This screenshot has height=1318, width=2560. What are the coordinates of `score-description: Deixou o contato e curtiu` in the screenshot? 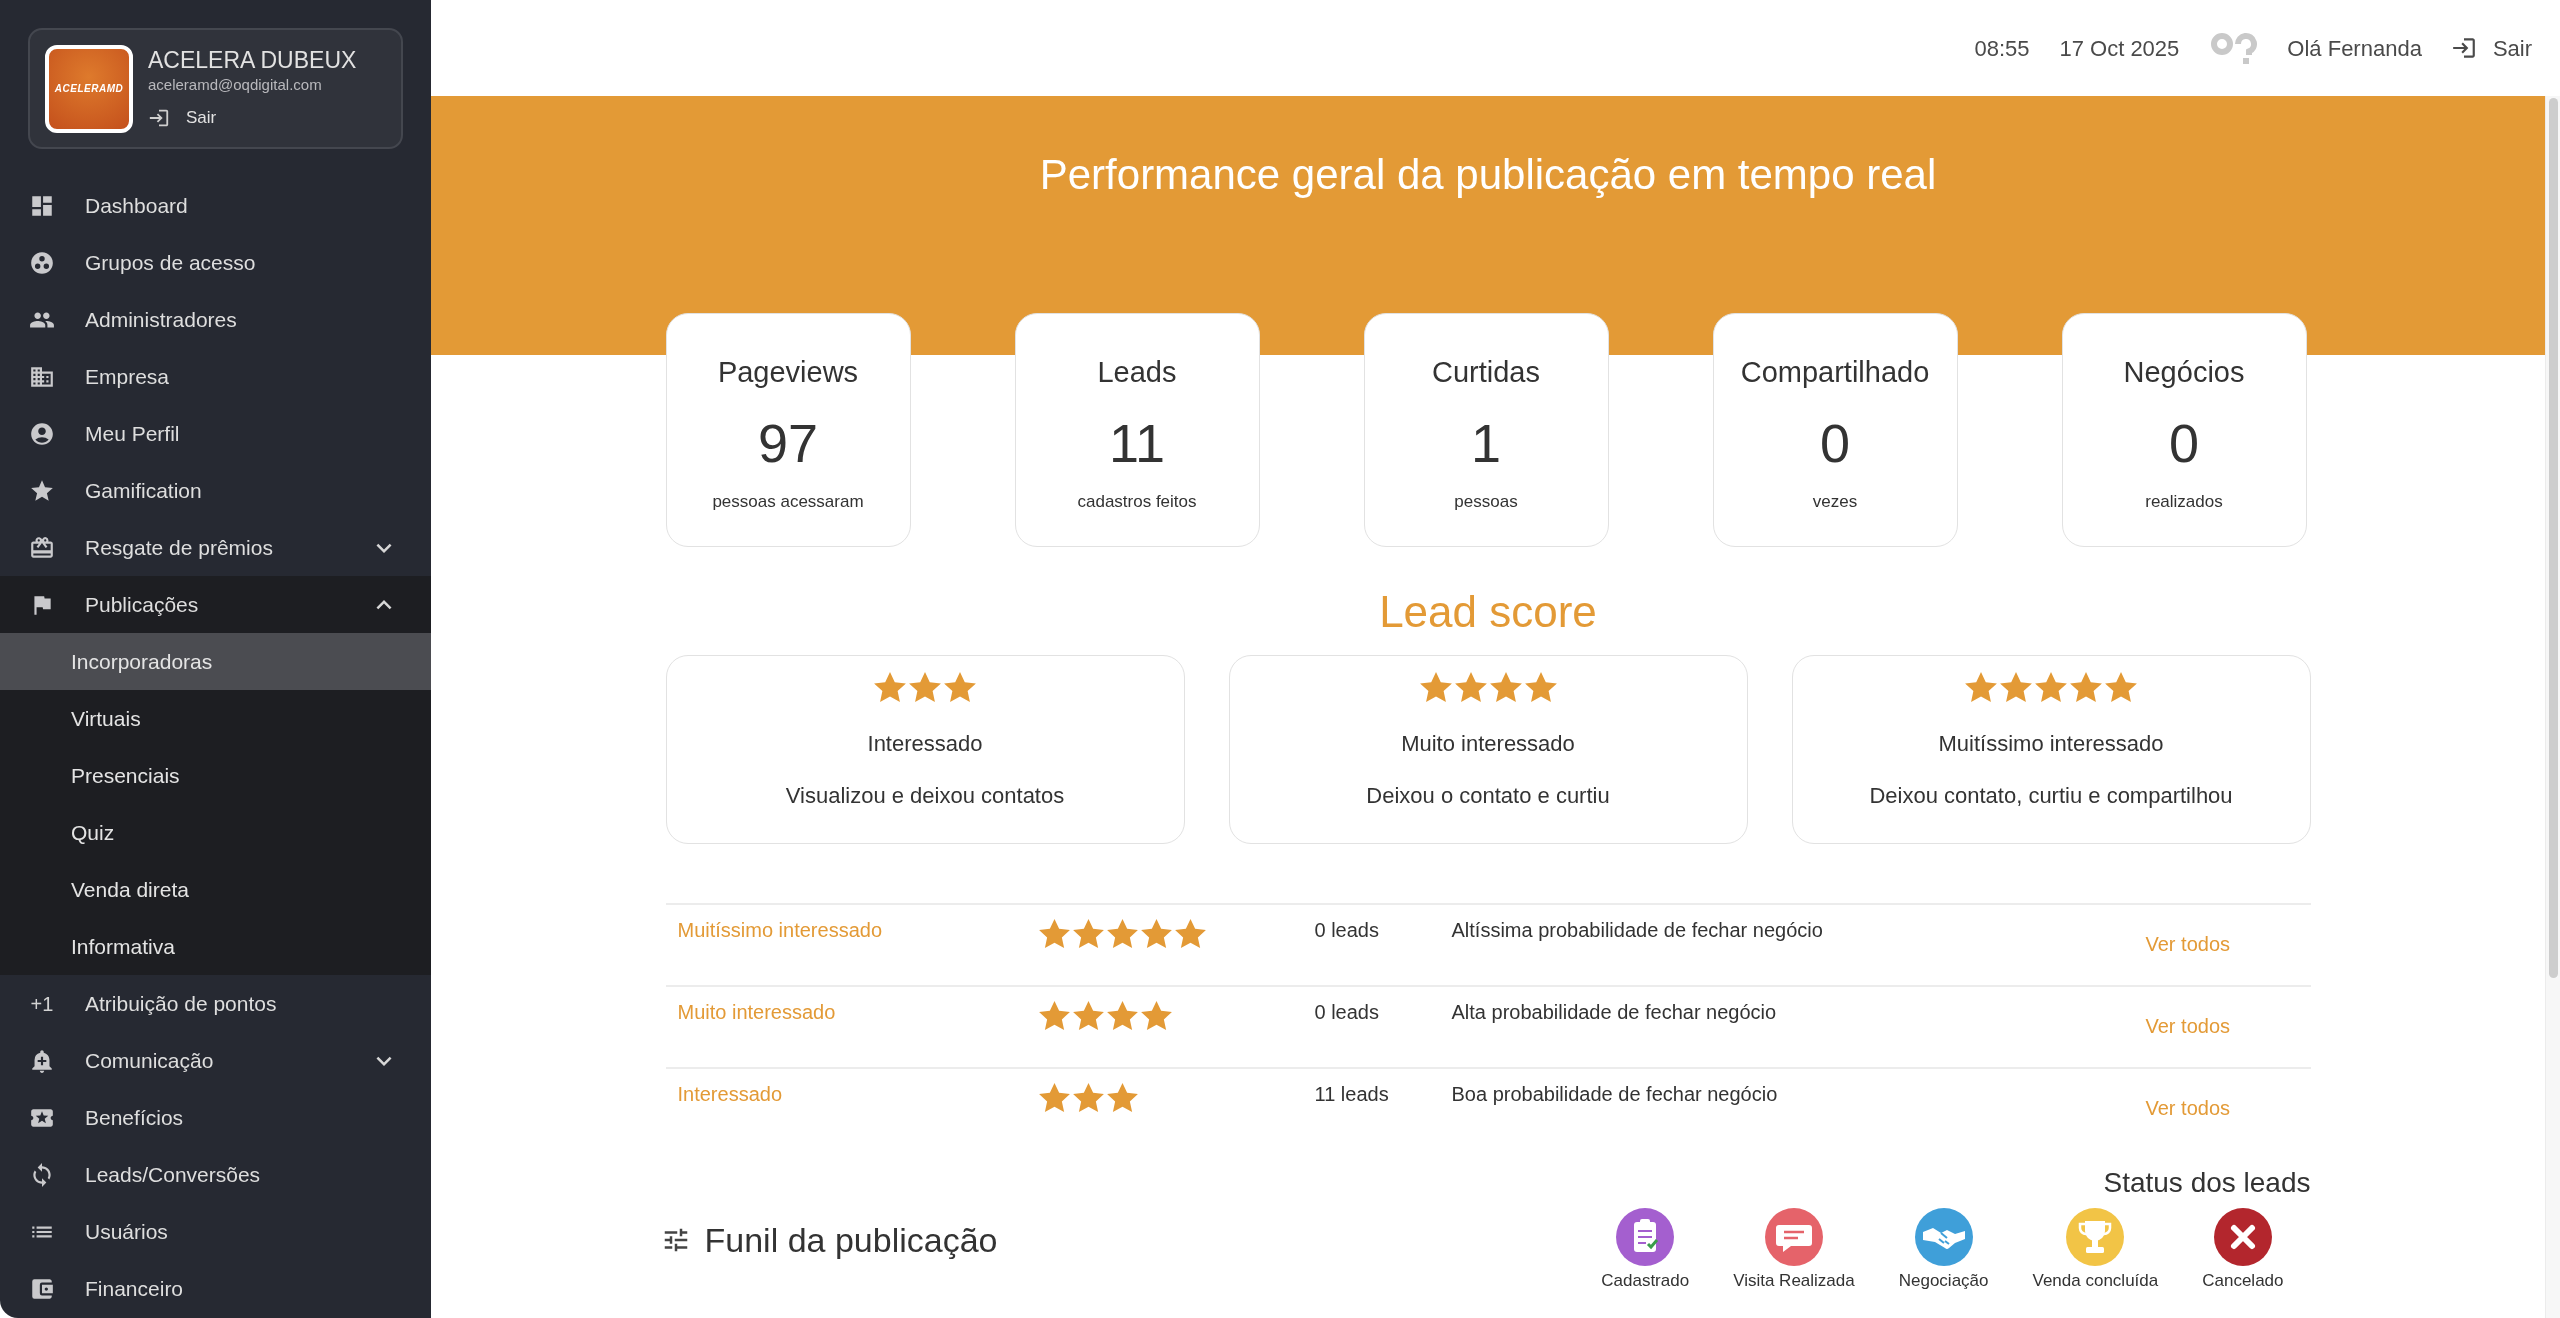 It's located at (1488, 796).